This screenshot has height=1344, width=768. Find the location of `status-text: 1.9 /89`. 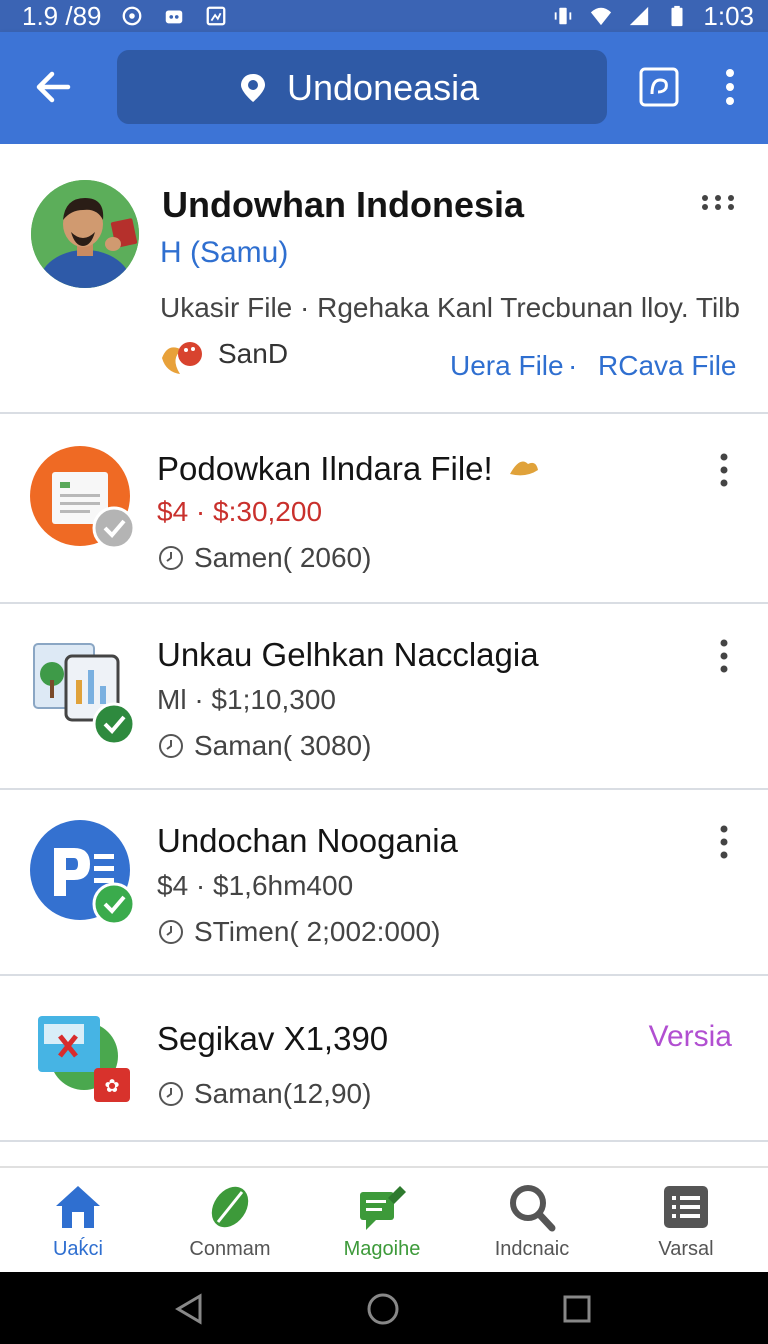

status-text: 1.9 /89 is located at coordinates (62, 15).